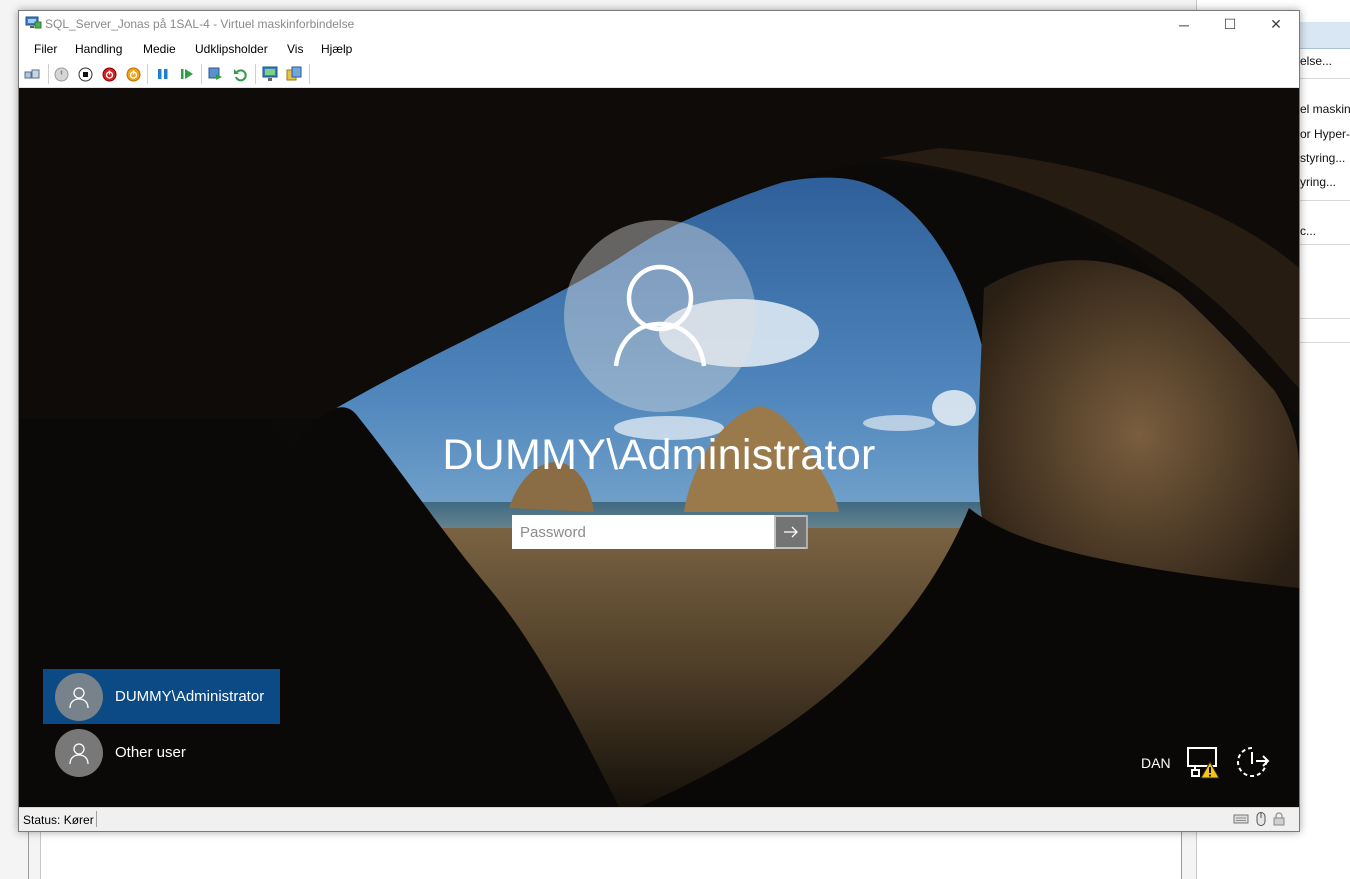 This screenshot has height=879, width=1350. I want to click on close-button: ✕, so click(1276, 24).